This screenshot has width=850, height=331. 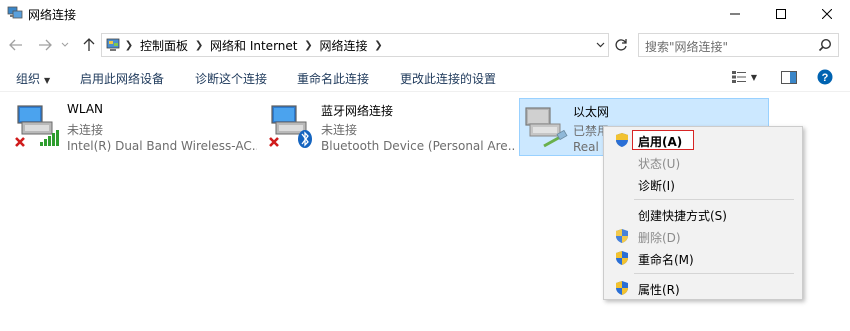 I want to click on rename-button: 重命名此连接, so click(x=333, y=78).